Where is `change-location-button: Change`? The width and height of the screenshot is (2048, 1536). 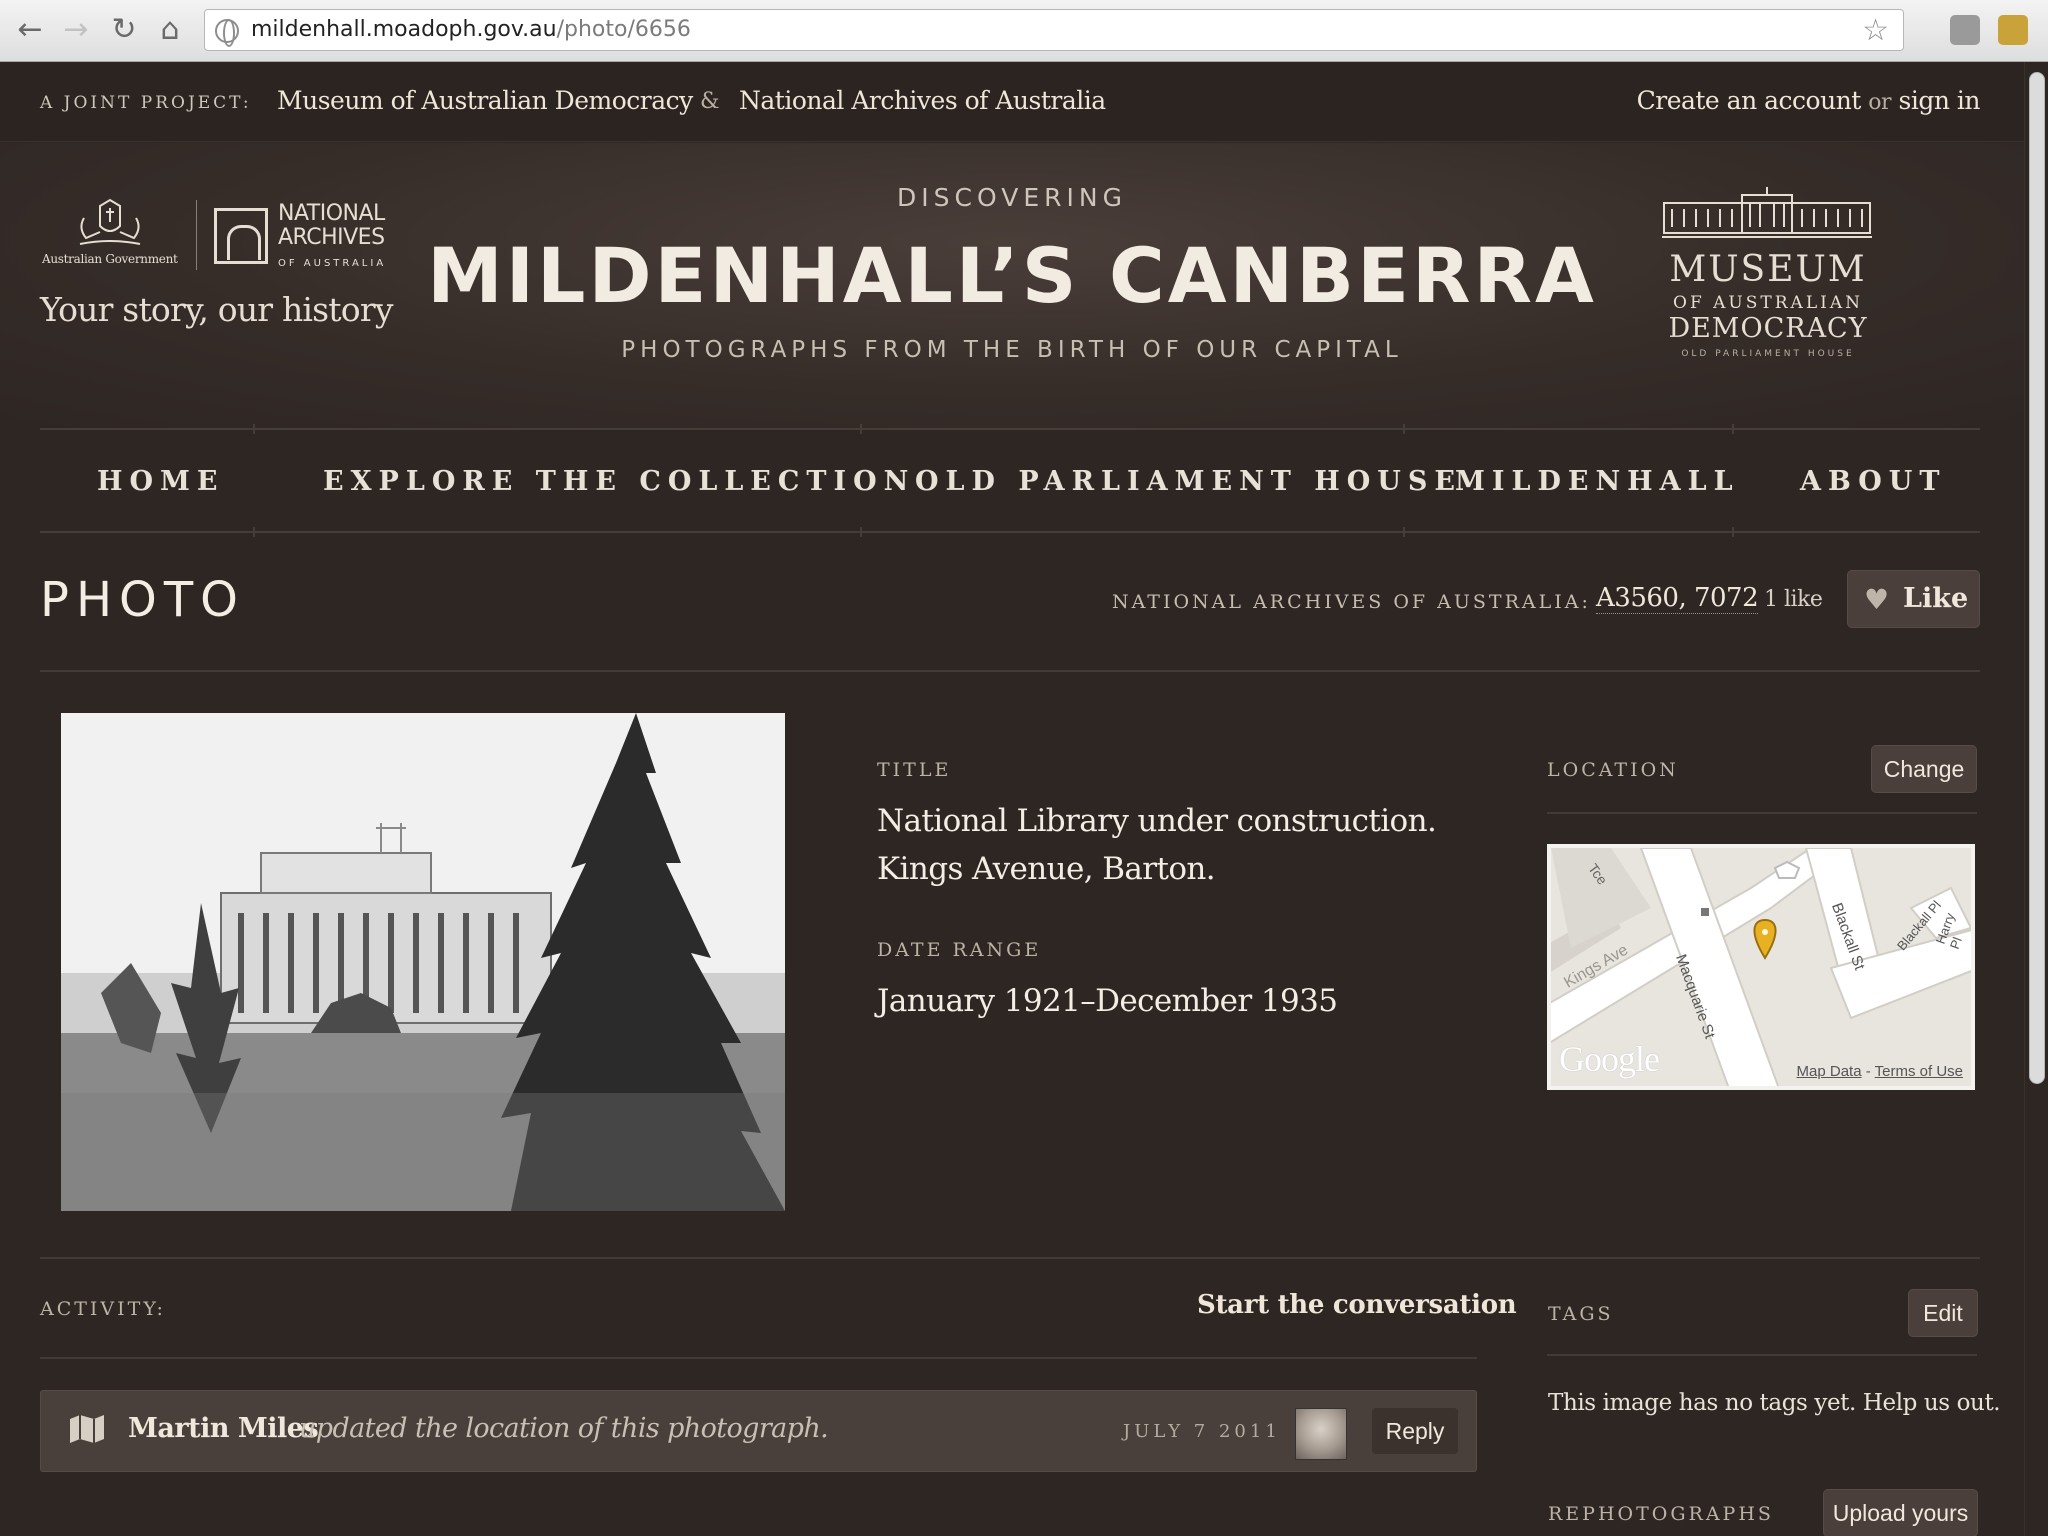 change-location-button: Change is located at coordinates (1924, 769).